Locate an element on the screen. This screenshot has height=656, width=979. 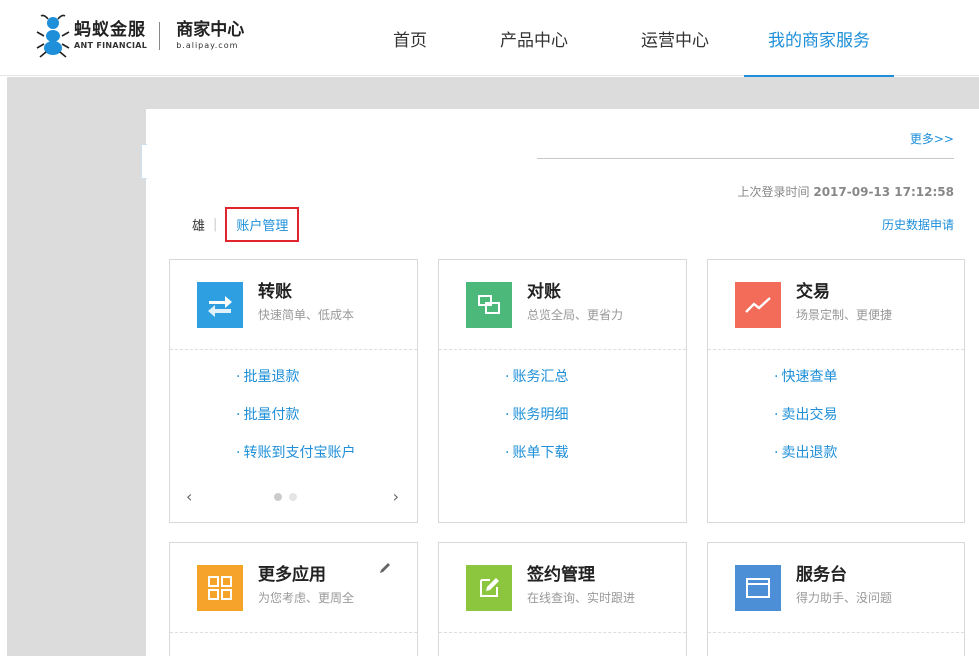
link-account-details: · 账务明细 is located at coordinates (536, 415).